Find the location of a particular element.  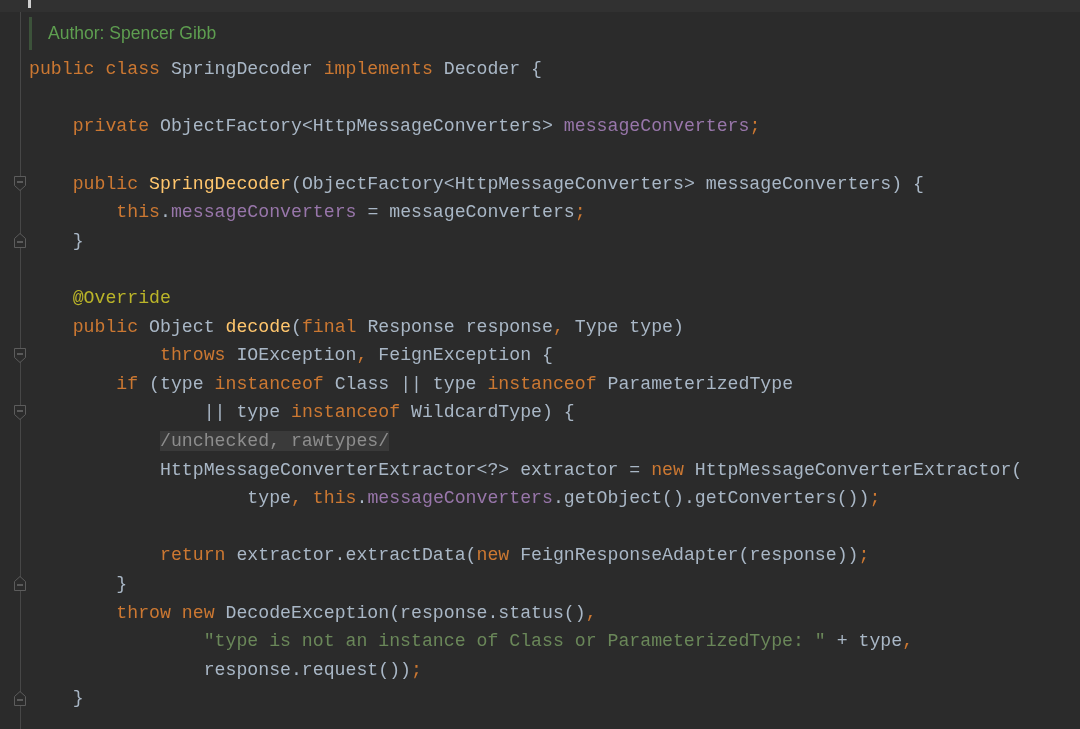

code-line: throw new DecodeException(response.status(), is located at coordinates (356, 613).